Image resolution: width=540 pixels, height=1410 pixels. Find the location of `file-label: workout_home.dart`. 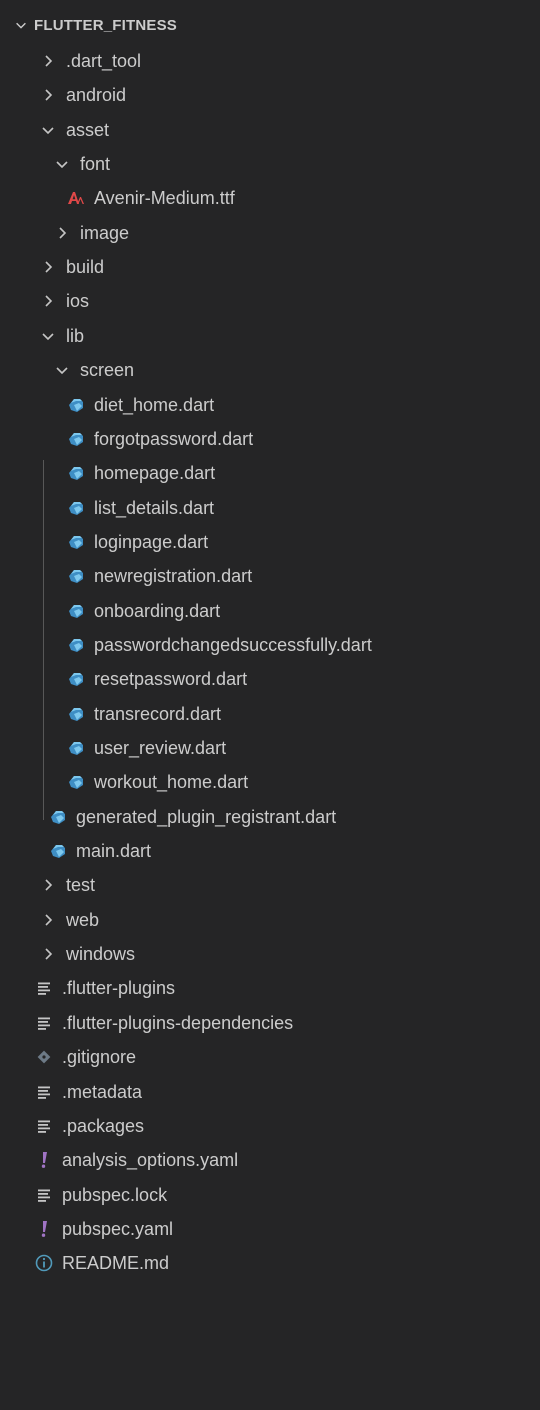

file-label: workout_home.dart is located at coordinates (171, 782).